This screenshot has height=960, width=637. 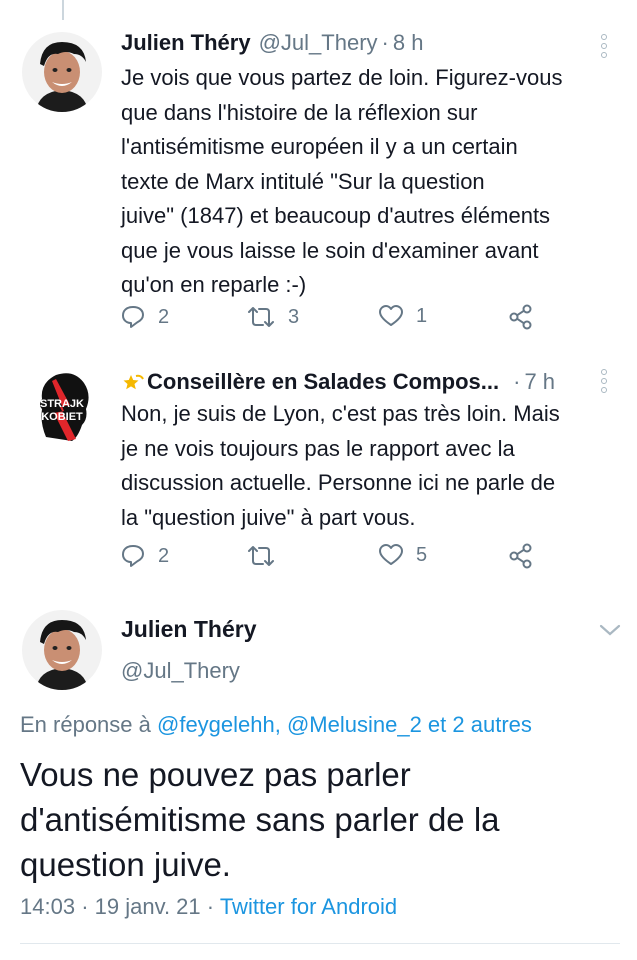 I want to click on focused-author-name: Julien Théry, so click(x=188, y=629).